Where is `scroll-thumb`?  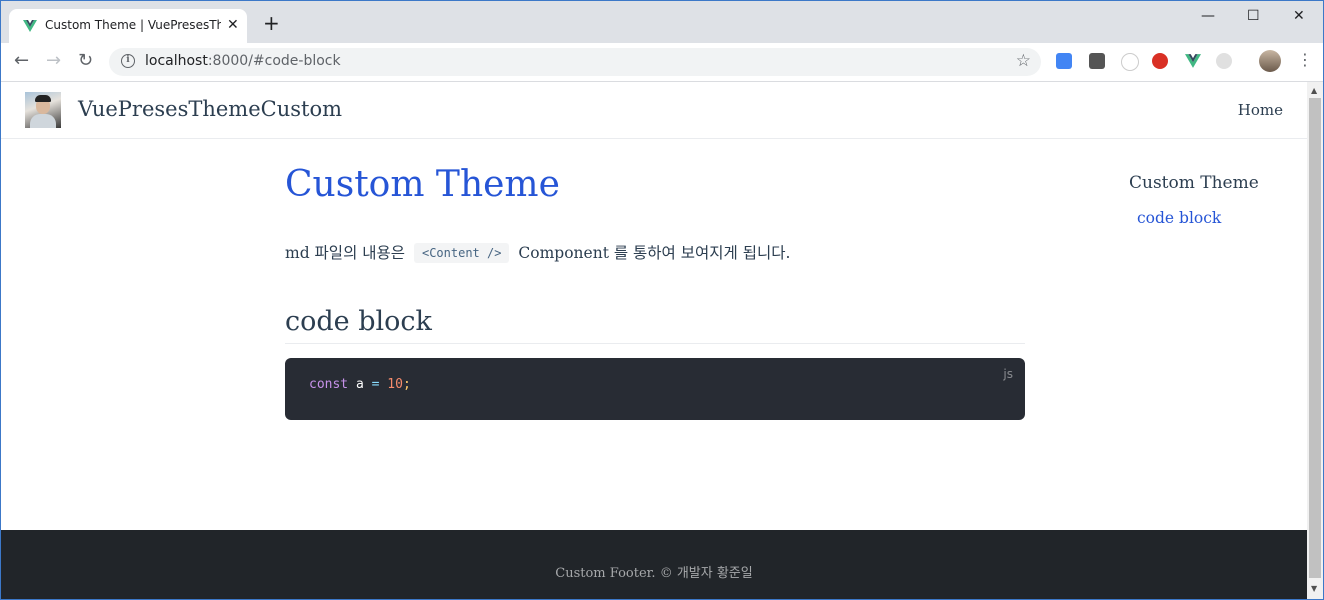
scroll-thumb is located at coordinates (1315, 338).